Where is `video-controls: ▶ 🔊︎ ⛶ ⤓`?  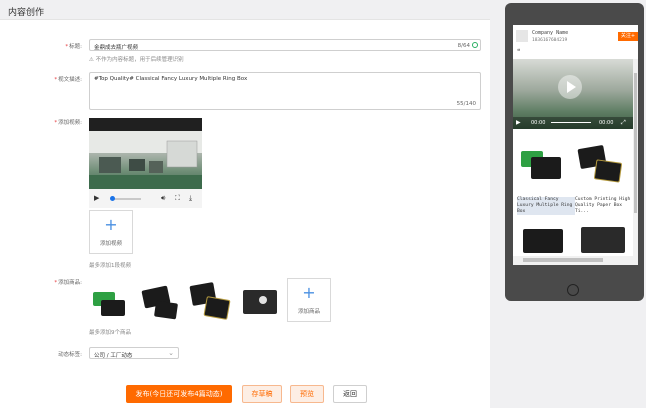 video-controls: ▶ 🔊︎ ⛶ ⤓ is located at coordinates (145, 198).